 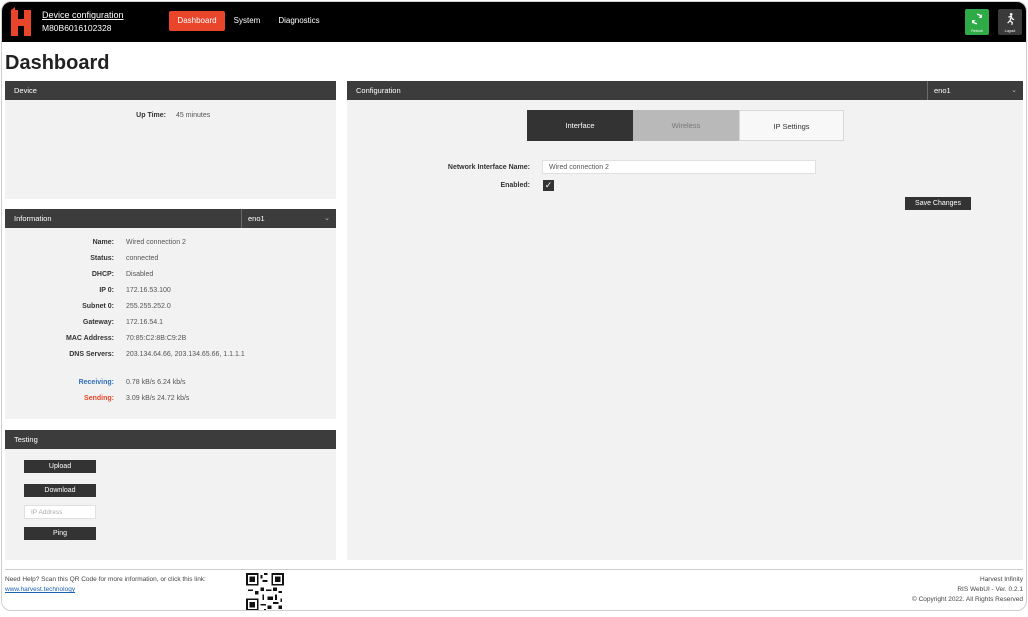 What do you see at coordinates (975, 90) in the screenshot?
I see `configuration-interface-select: eno1 ⌄` at bounding box center [975, 90].